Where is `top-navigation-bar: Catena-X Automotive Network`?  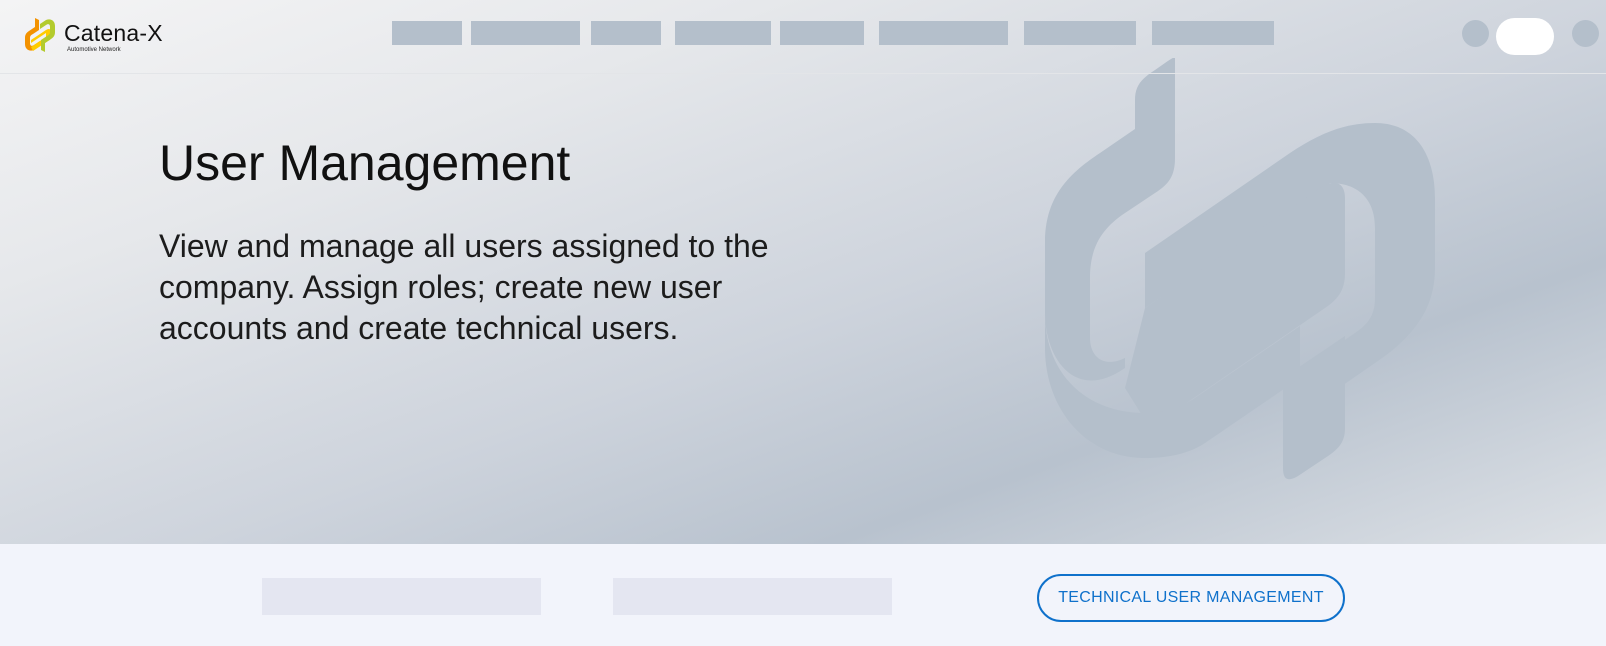
top-navigation-bar: Catena-X Automotive Network is located at coordinates (803, 37).